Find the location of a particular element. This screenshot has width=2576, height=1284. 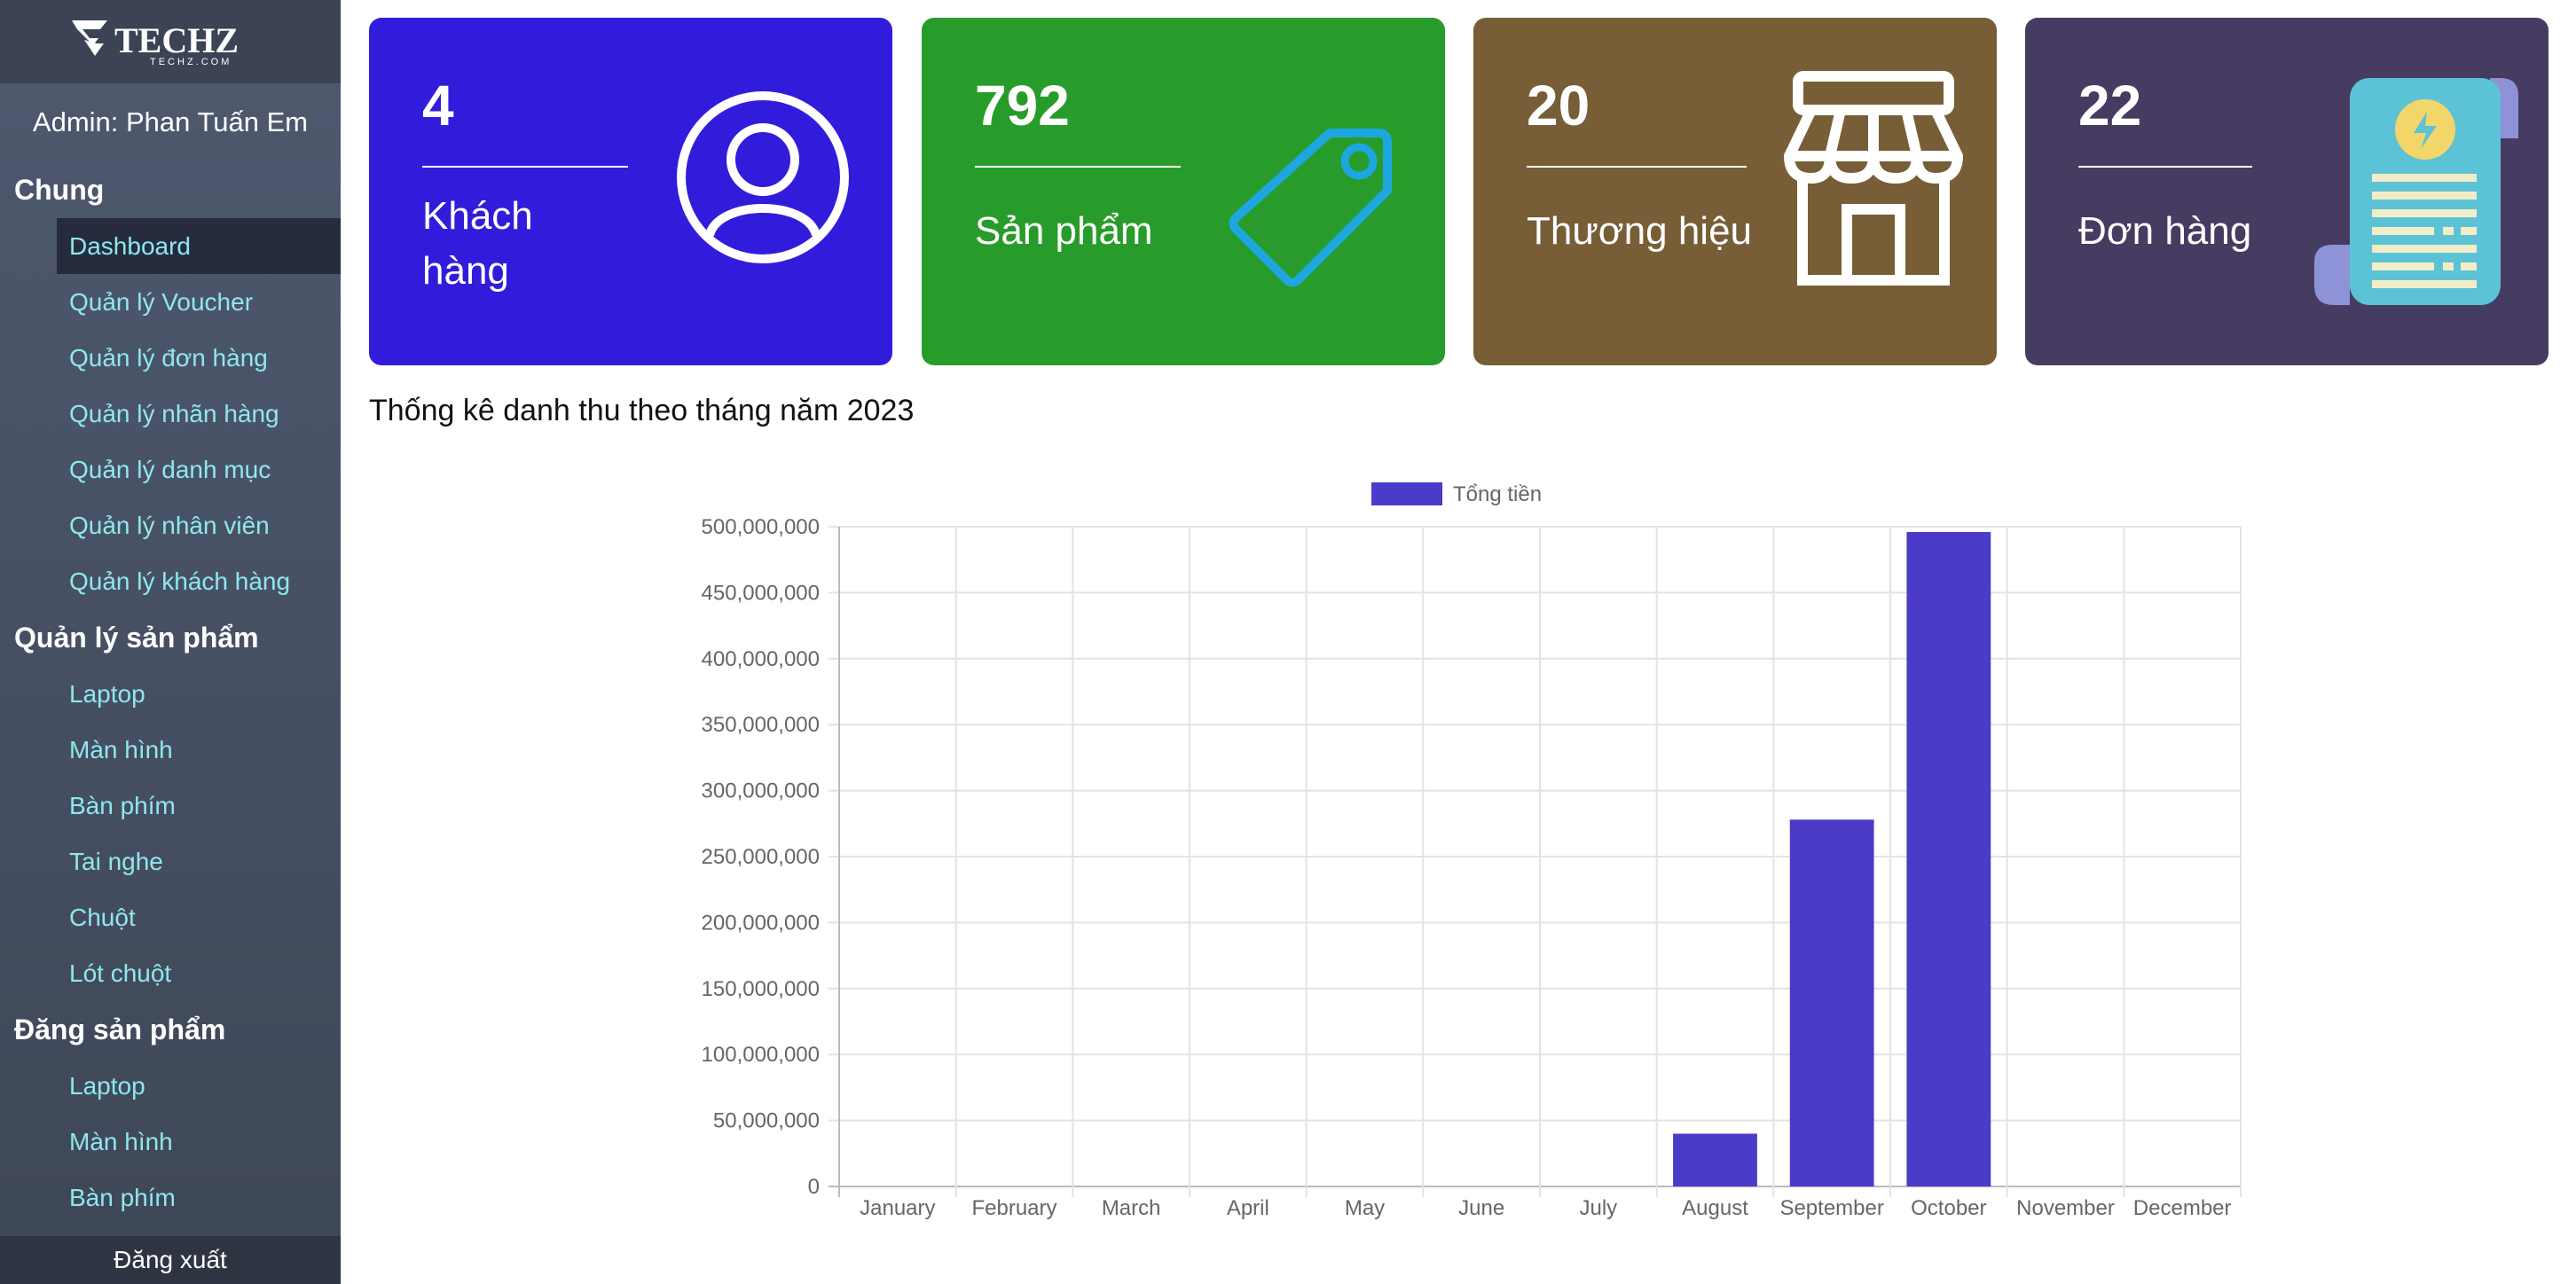

store-icon is located at coordinates (1873, 178).